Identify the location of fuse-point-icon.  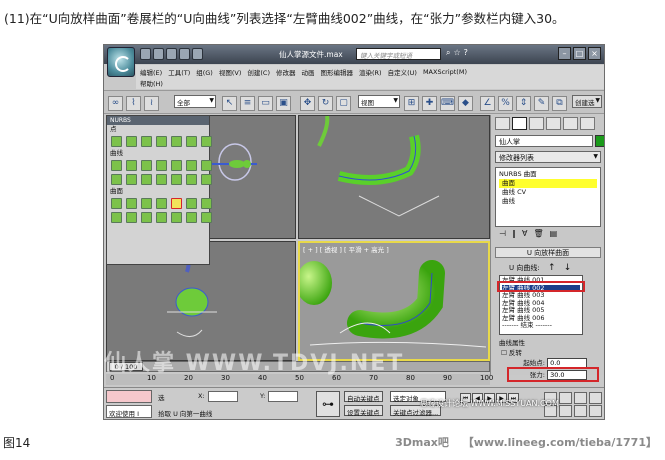
(206, 141).